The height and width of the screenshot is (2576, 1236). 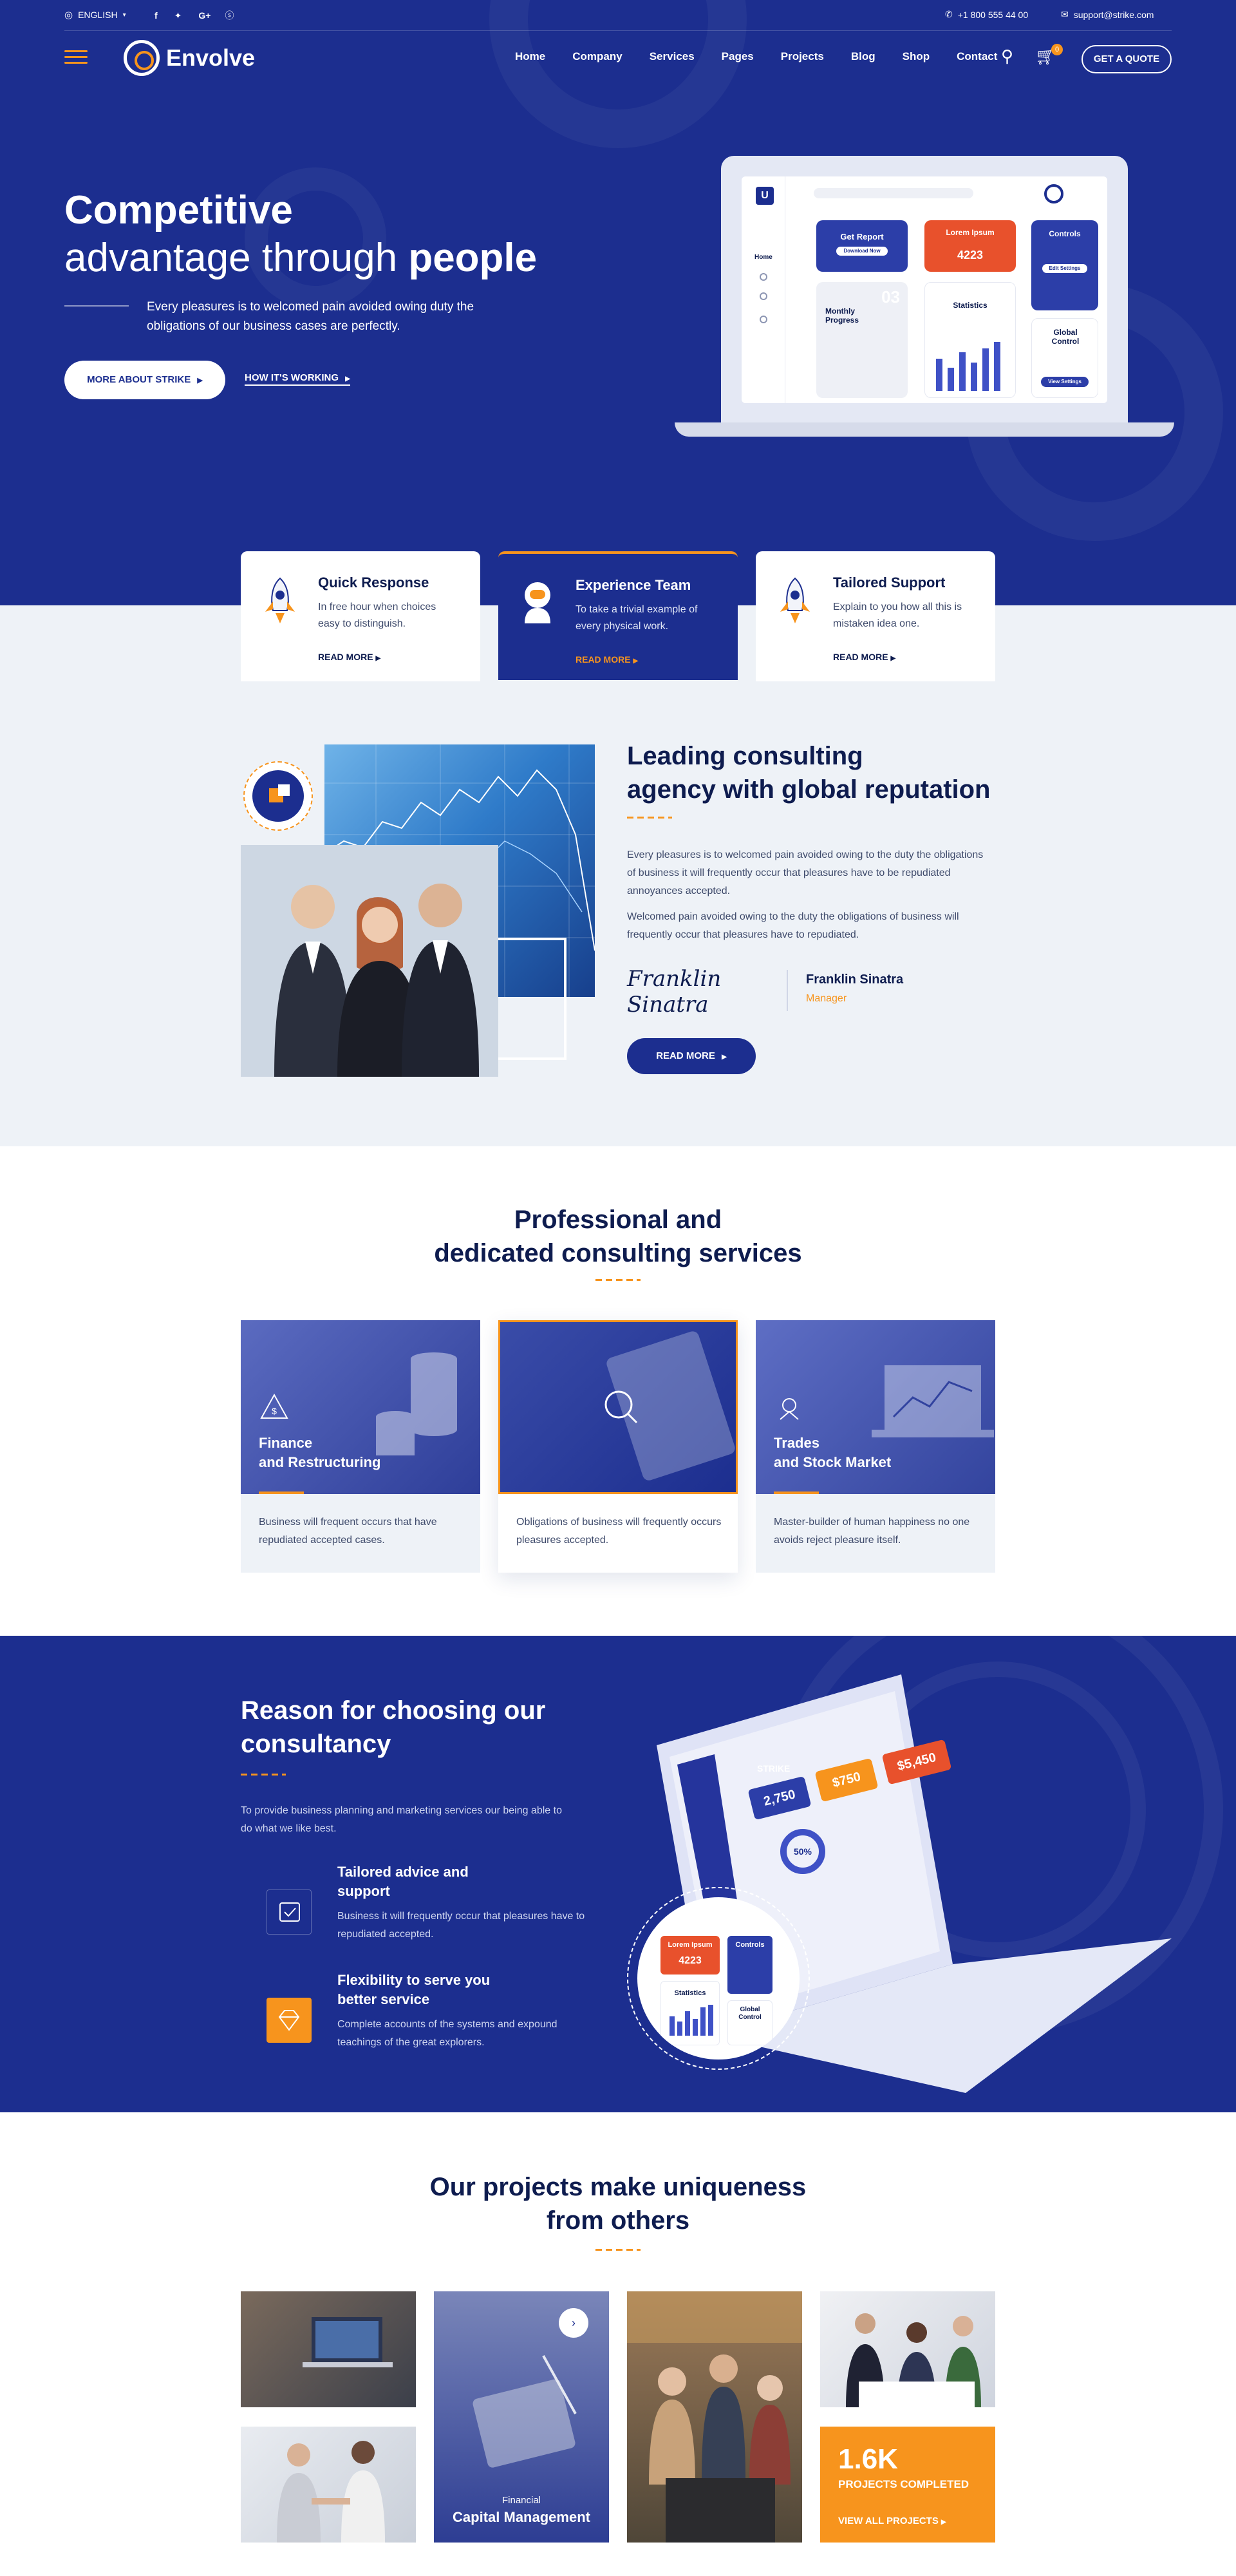 I want to click on projects-title-line2: from others, so click(x=618, y=2220).